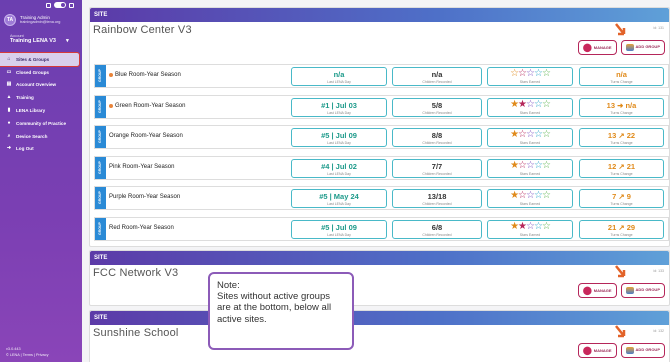 This screenshot has width=670, height=362. I want to click on children-recorded-value: 13/18, so click(437, 197).